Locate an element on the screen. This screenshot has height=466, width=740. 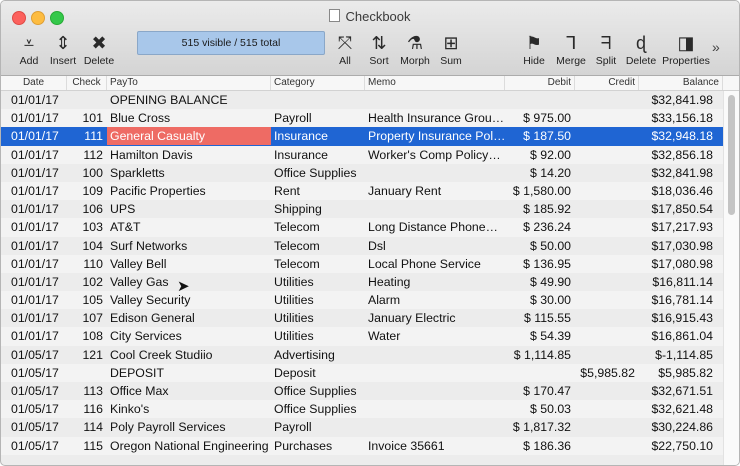
cell-memo: Dsl is located at coordinates (435, 246).